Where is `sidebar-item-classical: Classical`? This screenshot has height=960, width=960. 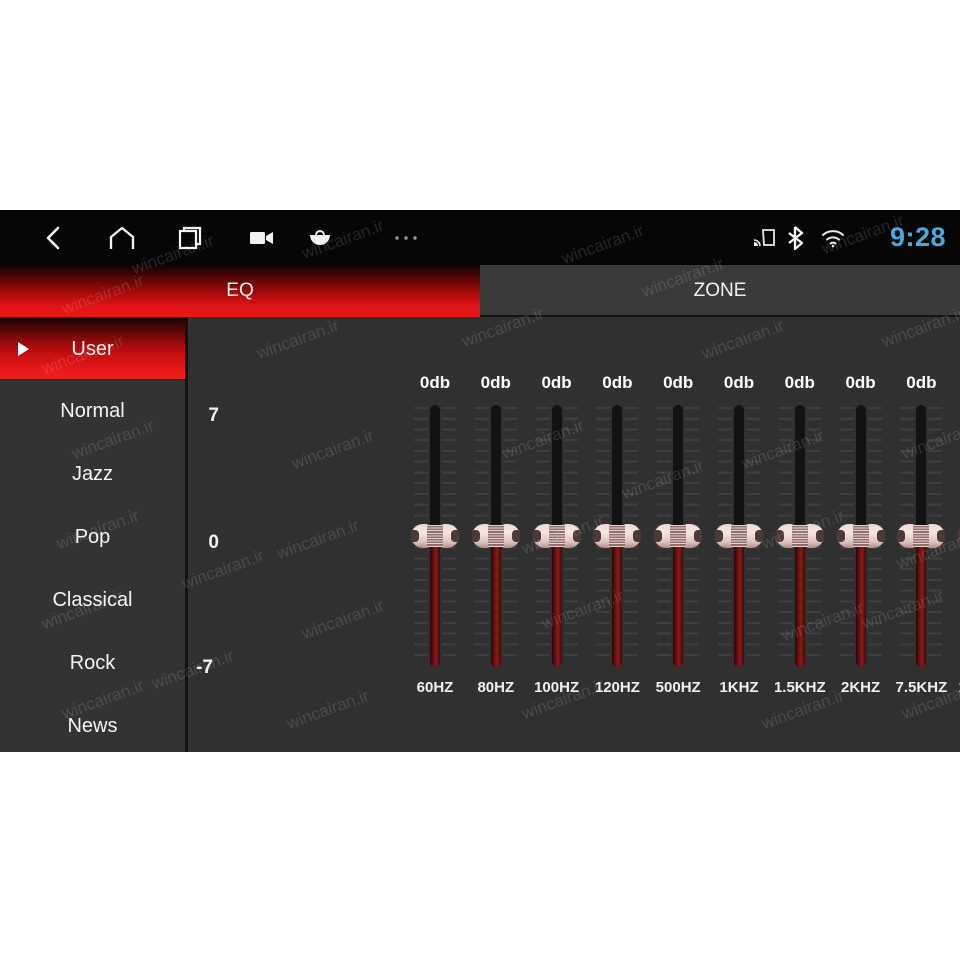 sidebar-item-classical: Classical is located at coordinates (92, 600).